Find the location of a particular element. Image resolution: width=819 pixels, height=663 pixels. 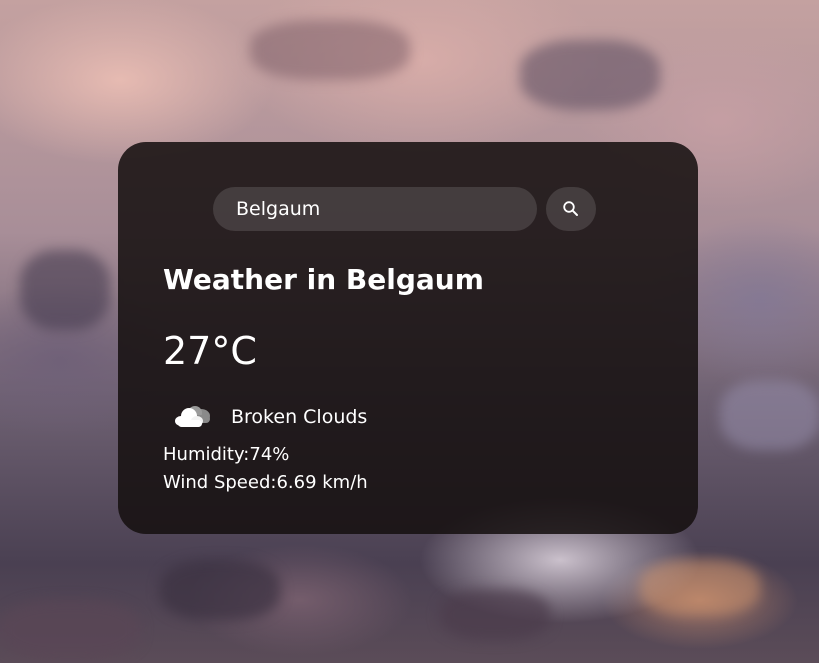

humidity: Humidity:74% is located at coordinates (226, 454).